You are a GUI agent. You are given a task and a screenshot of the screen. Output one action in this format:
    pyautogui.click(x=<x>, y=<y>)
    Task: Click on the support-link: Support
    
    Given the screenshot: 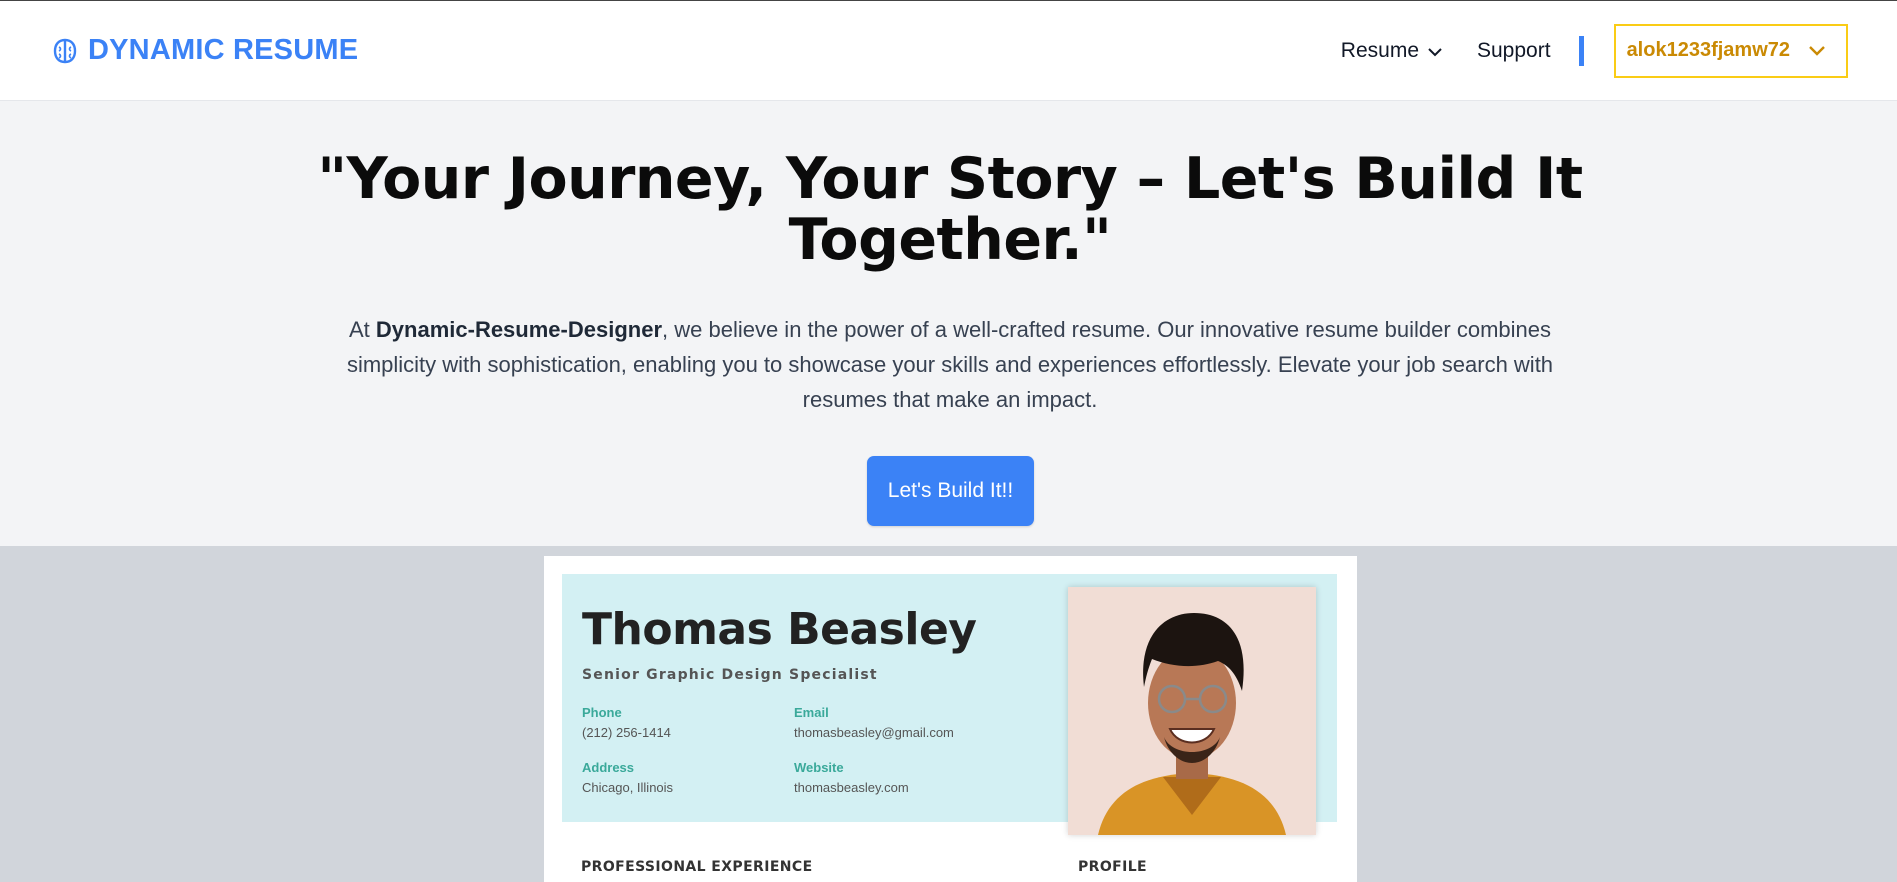 What is the action you would take?
    pyautogui.click(x=1514, y=51)
    